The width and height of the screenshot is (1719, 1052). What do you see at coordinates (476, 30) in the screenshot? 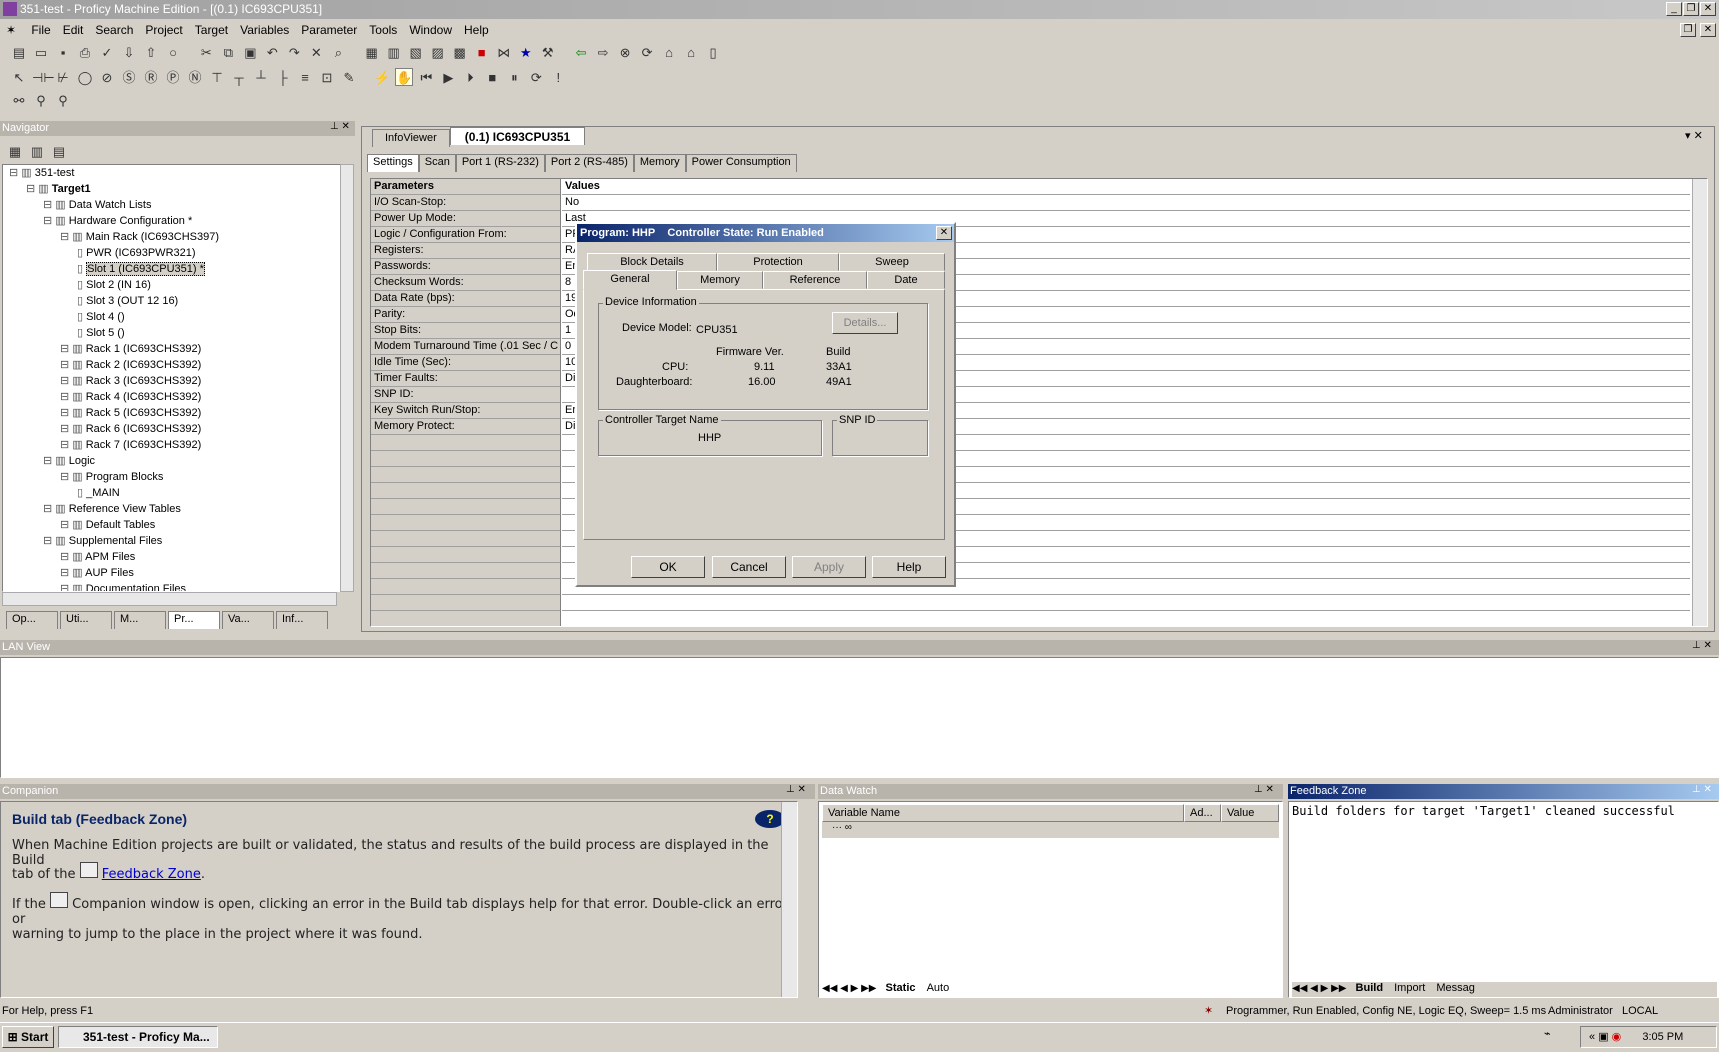
I see `menu-help: Help` at bounding box center [476, 30].